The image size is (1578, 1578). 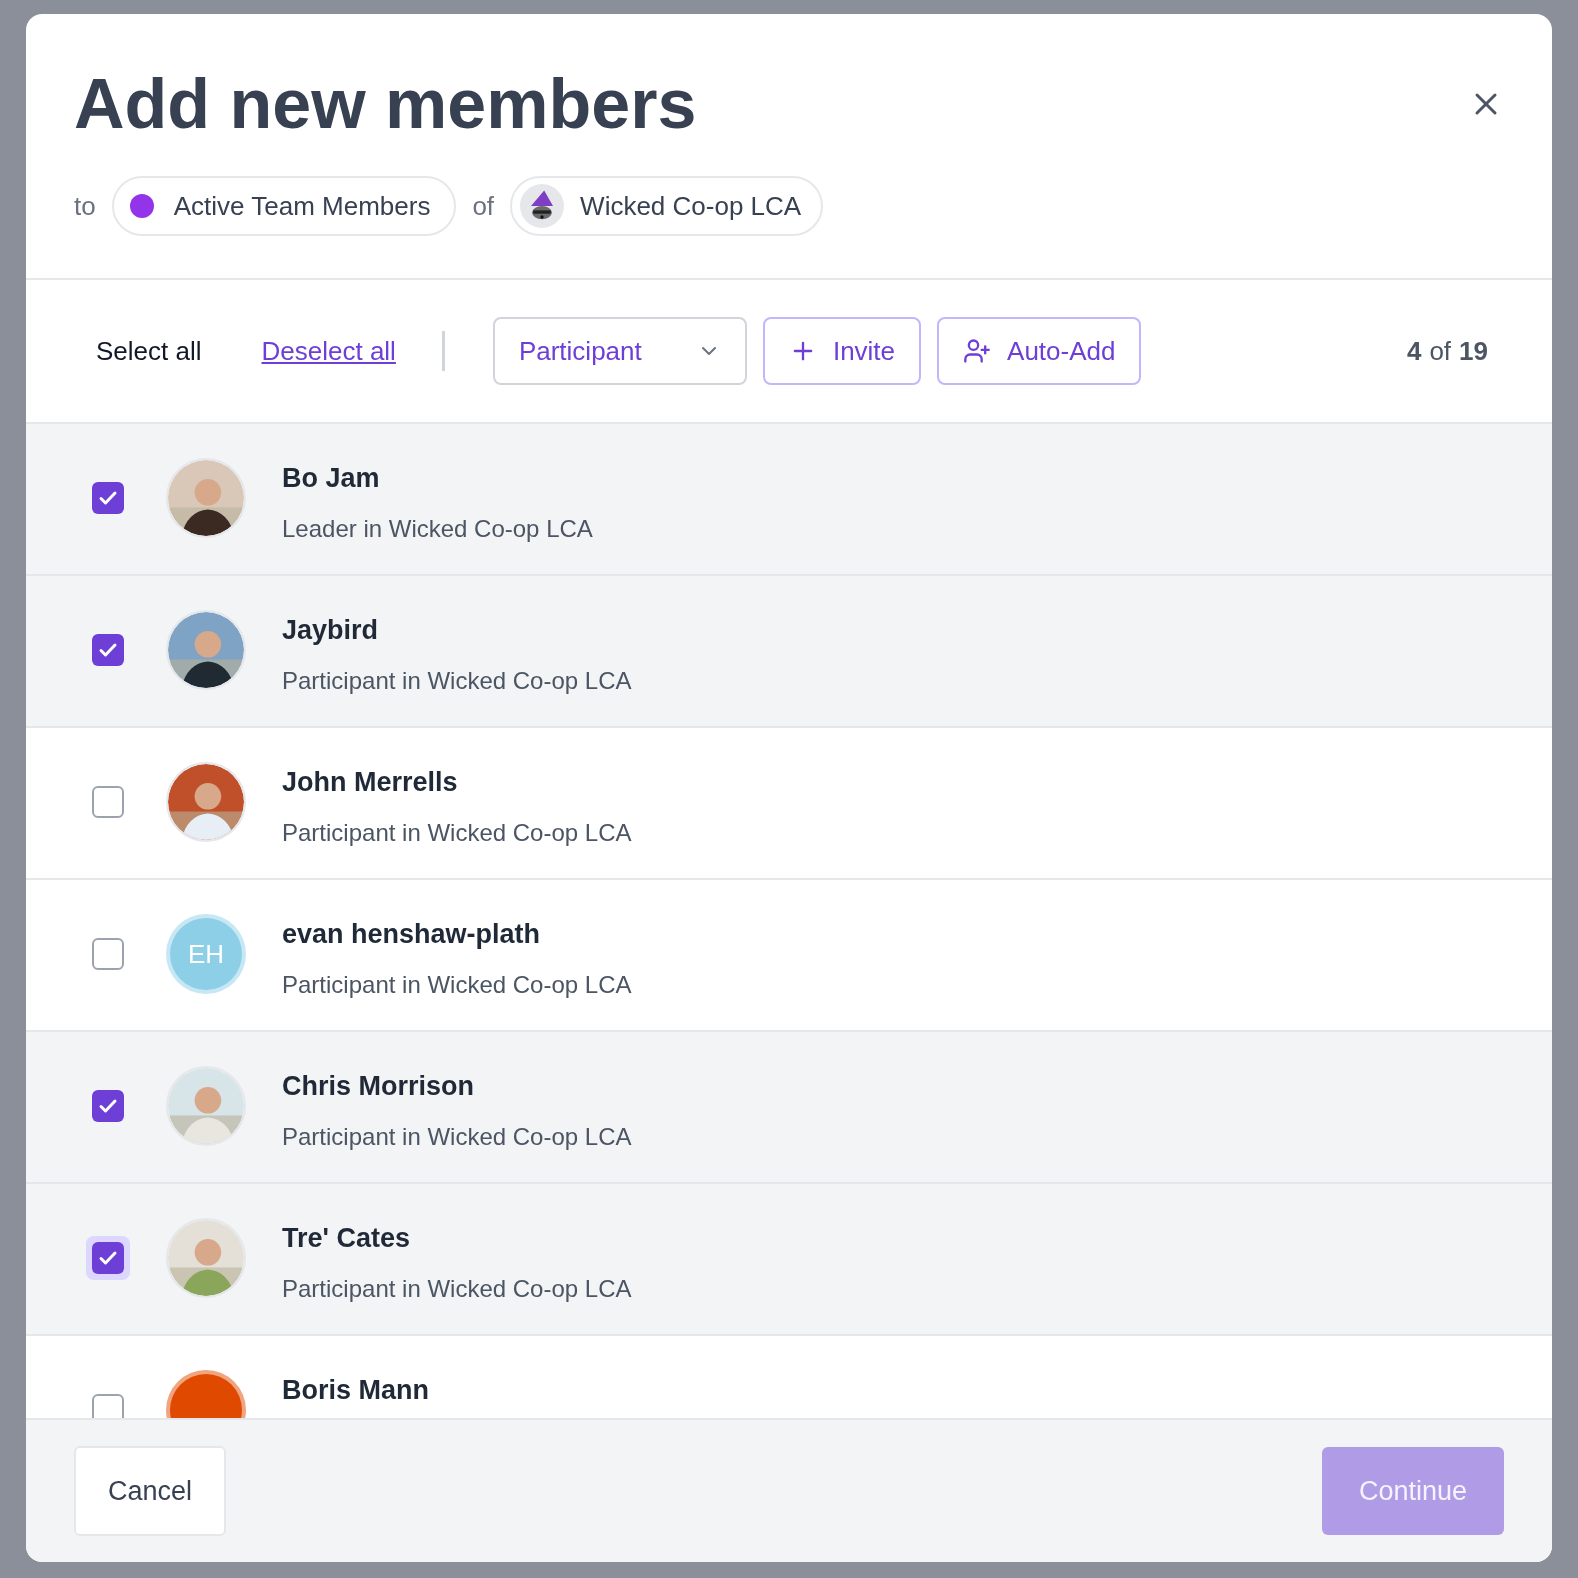 I want to click on invite-button: Invite, so click(x=842, y=351).